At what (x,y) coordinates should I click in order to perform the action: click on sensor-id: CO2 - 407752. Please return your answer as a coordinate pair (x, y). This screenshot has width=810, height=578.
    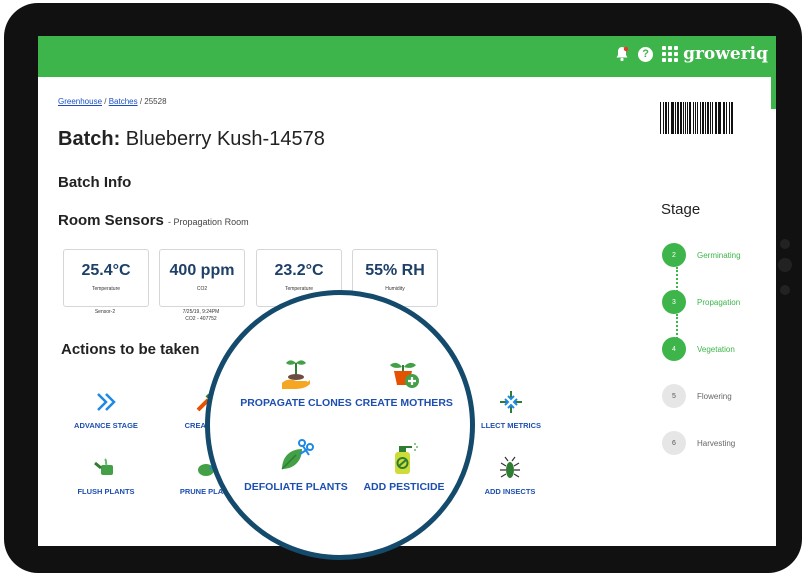
    Looking at the image, I should click on (201, 319).